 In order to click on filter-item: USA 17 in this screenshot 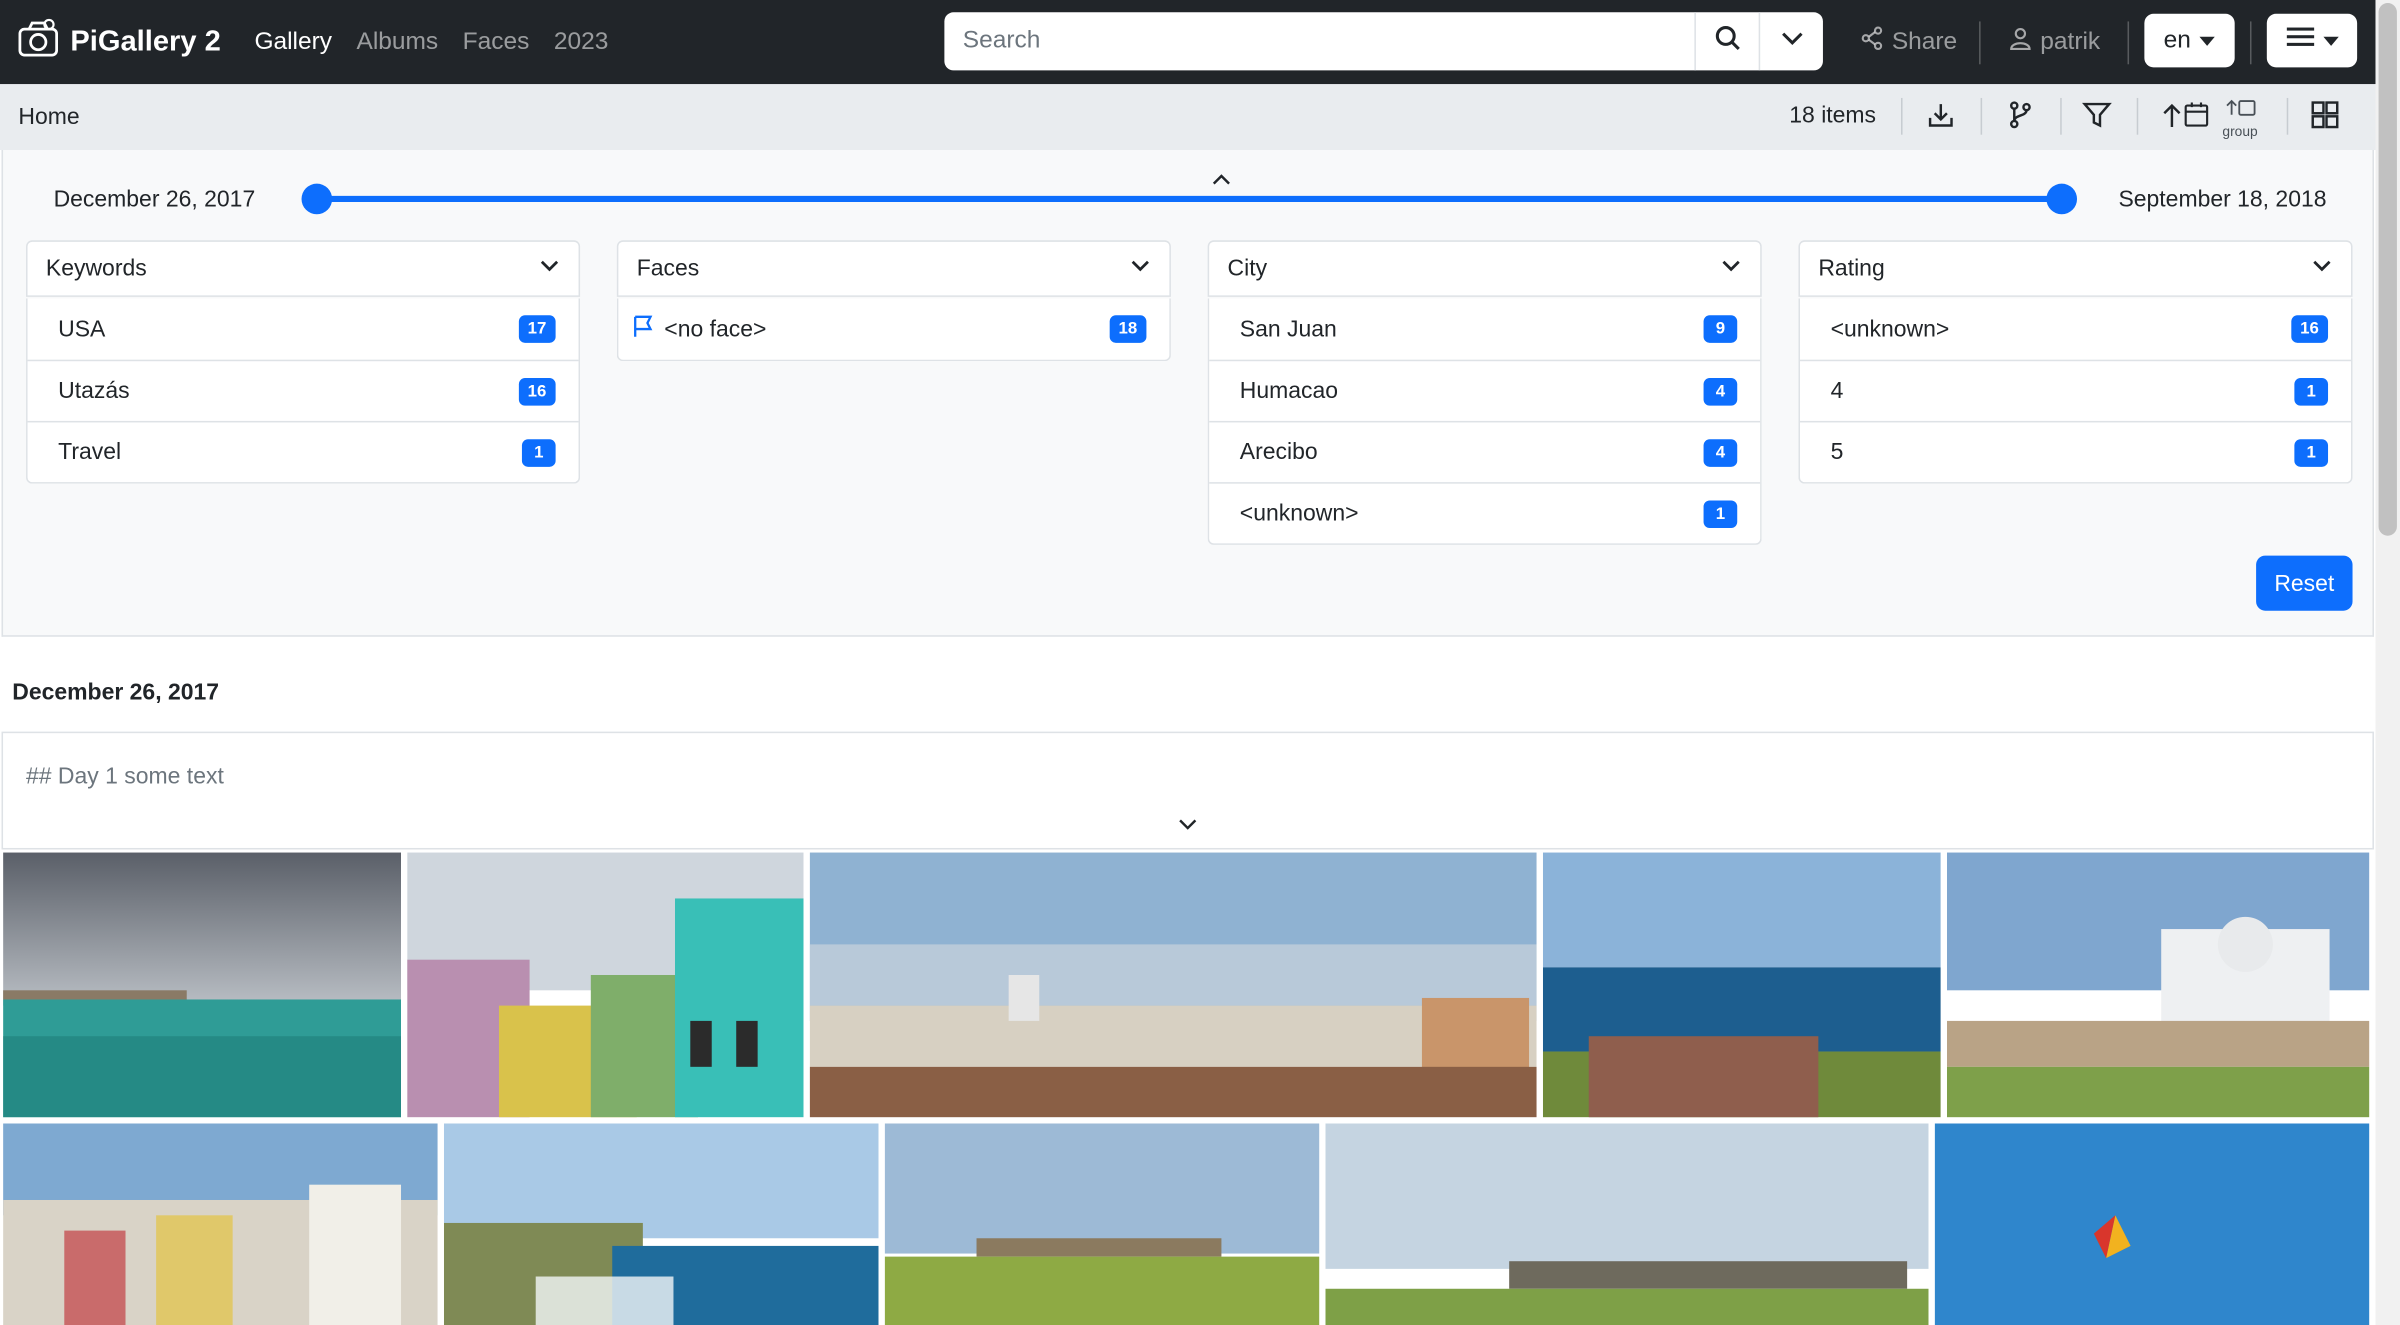, I will do `click(303, 328)`.